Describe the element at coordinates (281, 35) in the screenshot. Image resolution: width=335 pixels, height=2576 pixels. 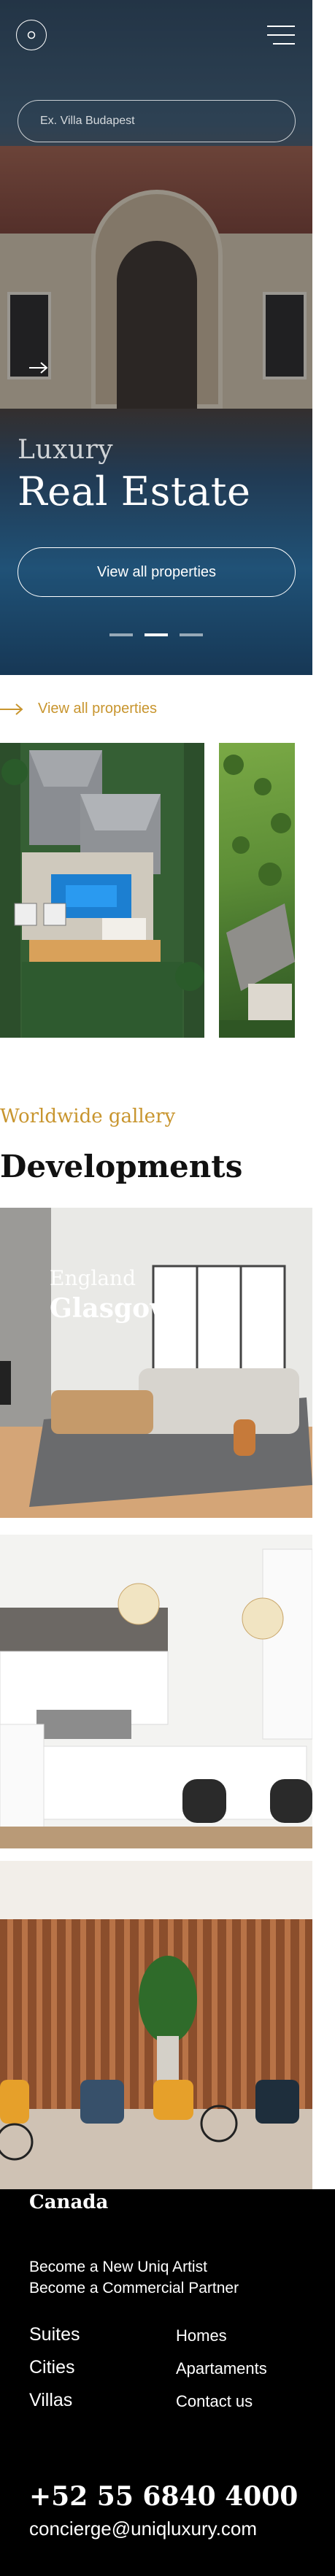
I see `hamburger-menu-icon` at that location.